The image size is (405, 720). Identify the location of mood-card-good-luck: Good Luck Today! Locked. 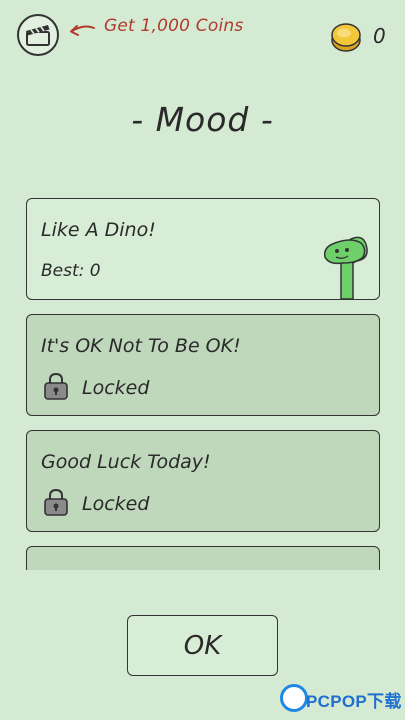
(203, 481).